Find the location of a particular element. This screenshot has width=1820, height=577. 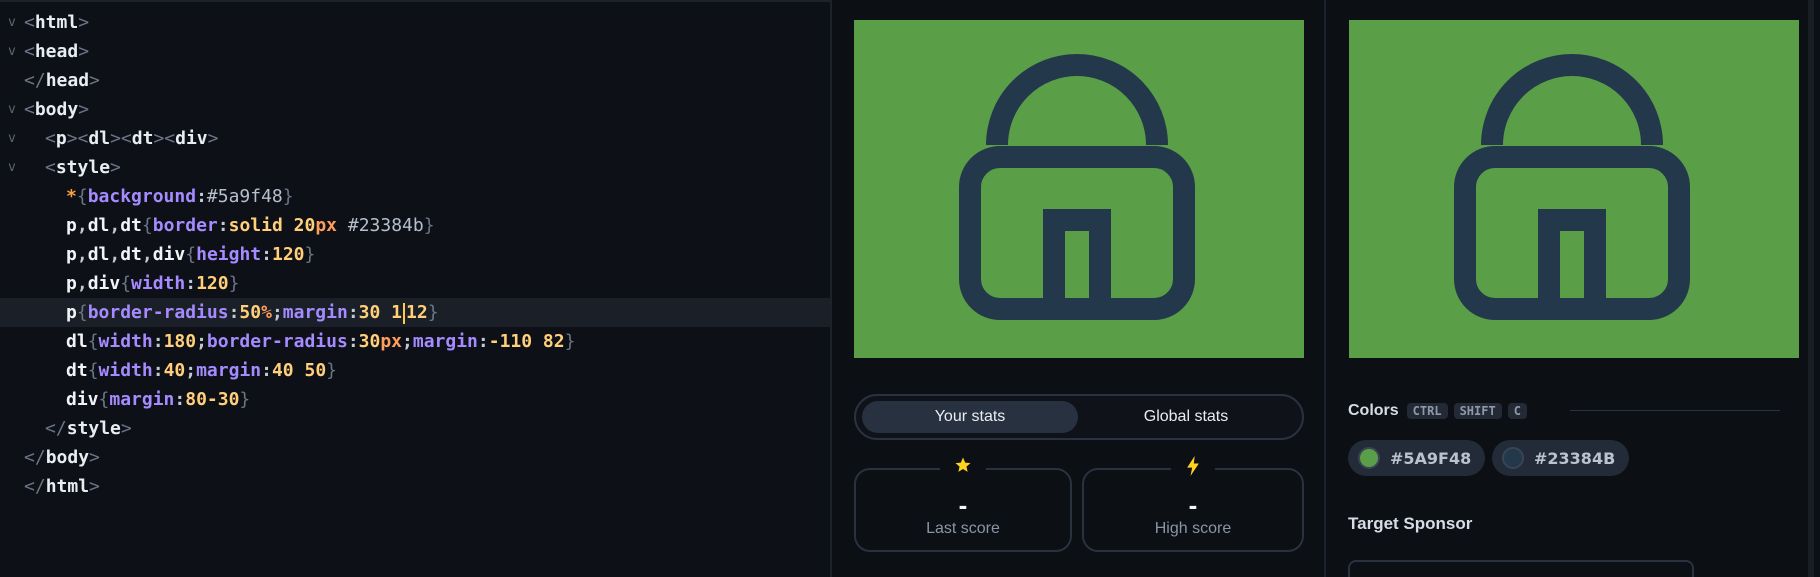

output-preview is located at coordinates (1079, 189).